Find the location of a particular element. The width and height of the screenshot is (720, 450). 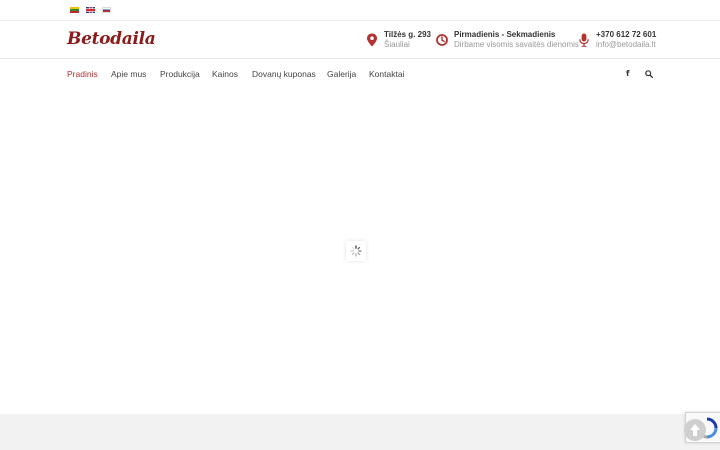

contact-phone: +370 612 72 601 is located at coordinates (626, 34).